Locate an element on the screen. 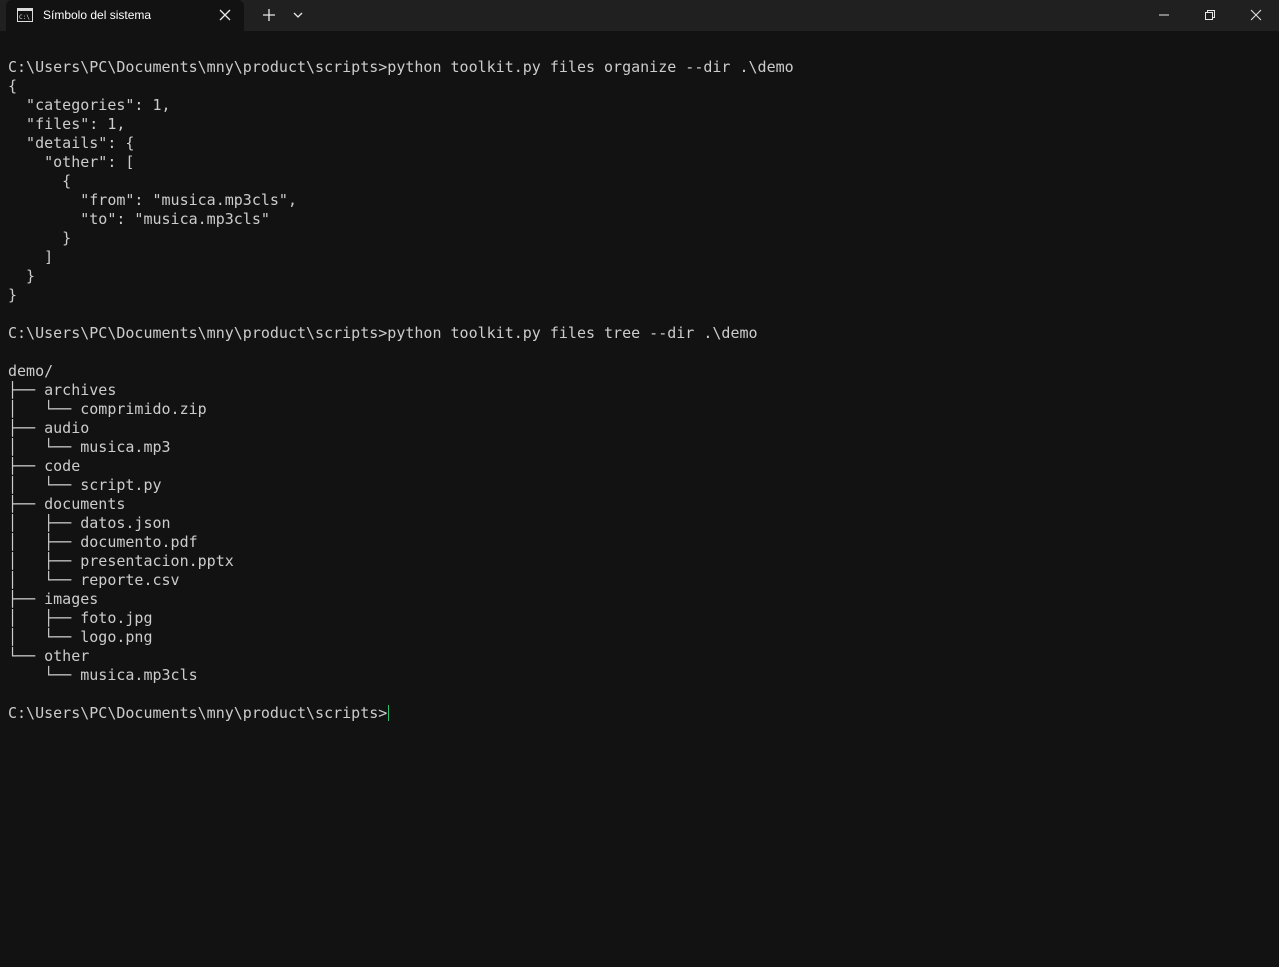  console-line: ├── code is located at coordinates (44, 466).